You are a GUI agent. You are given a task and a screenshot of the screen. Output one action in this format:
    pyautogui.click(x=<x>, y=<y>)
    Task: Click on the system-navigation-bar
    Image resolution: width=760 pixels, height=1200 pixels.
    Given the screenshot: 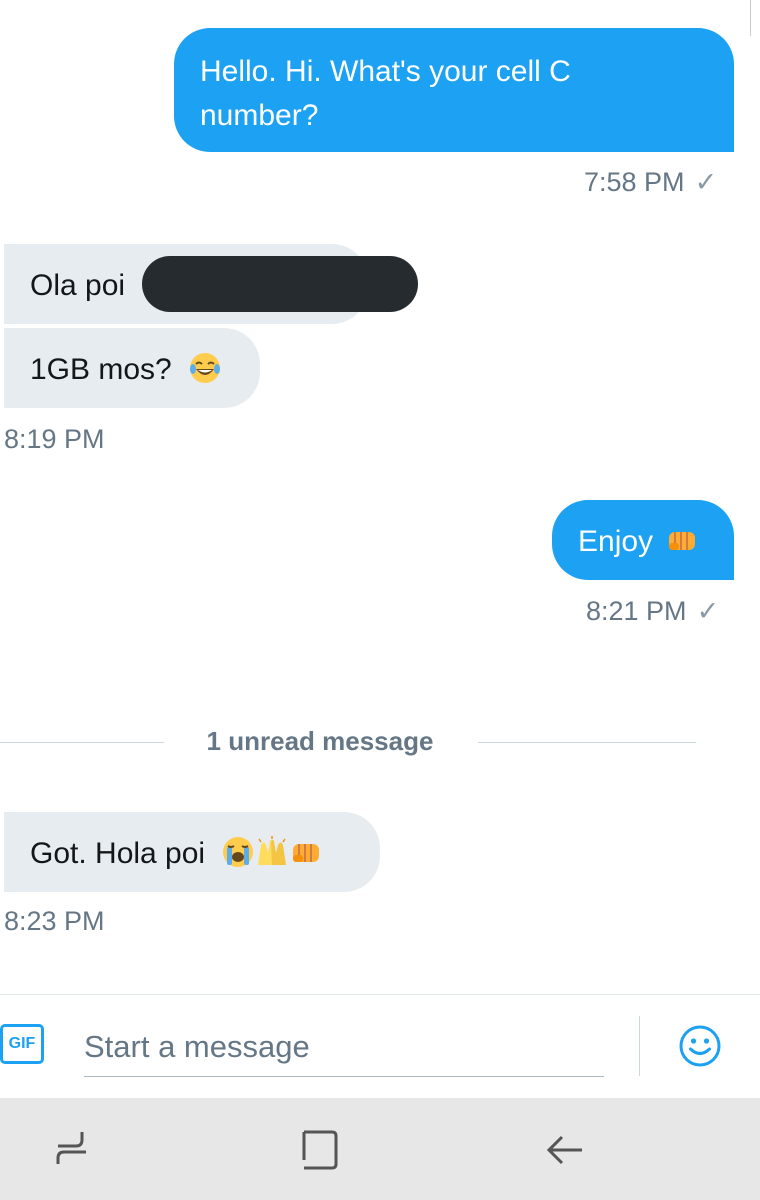 What is the action you would take?
    pyautogui.click(x=380, y=1149)
    